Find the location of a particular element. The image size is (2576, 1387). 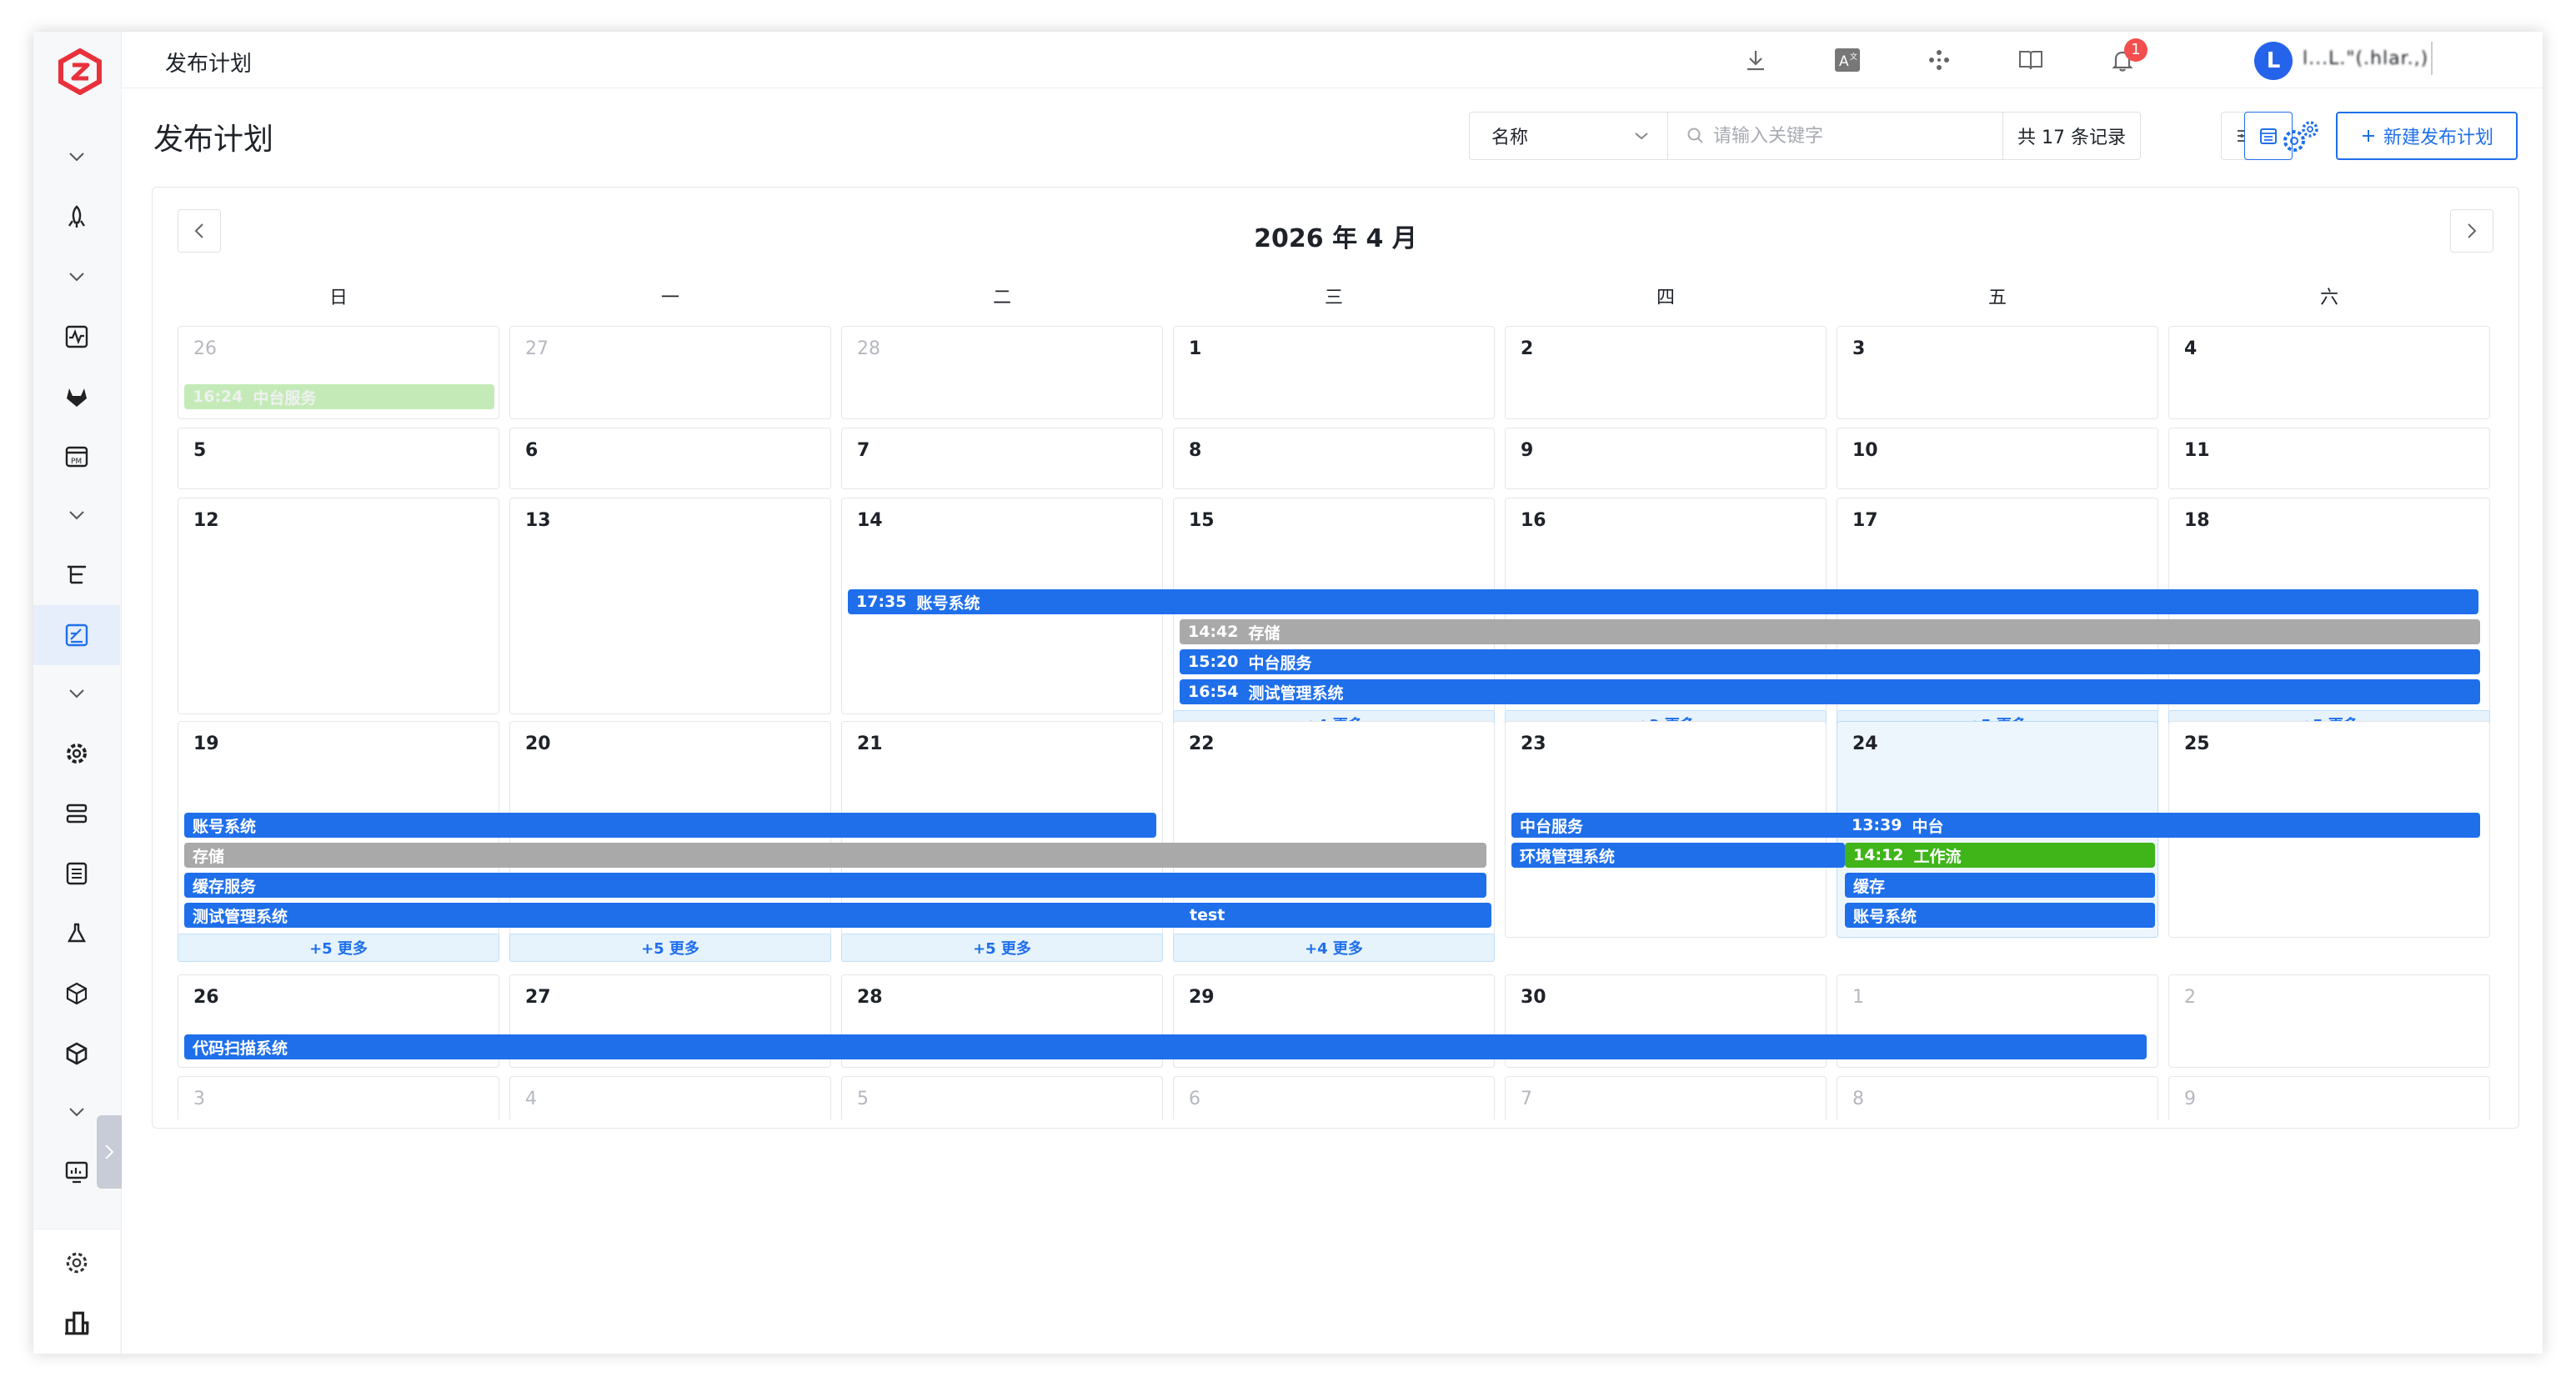

create-release-plan-button: 新建发布计划 is located at coordinates (2427, 136).